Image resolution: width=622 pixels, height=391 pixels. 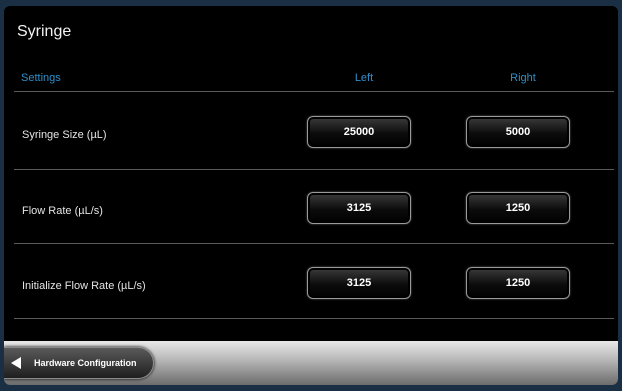 What do you see at coordinates (44, 31) in the screenshot?
I see `page-title: Syringe` at bounding box center [44, 31].